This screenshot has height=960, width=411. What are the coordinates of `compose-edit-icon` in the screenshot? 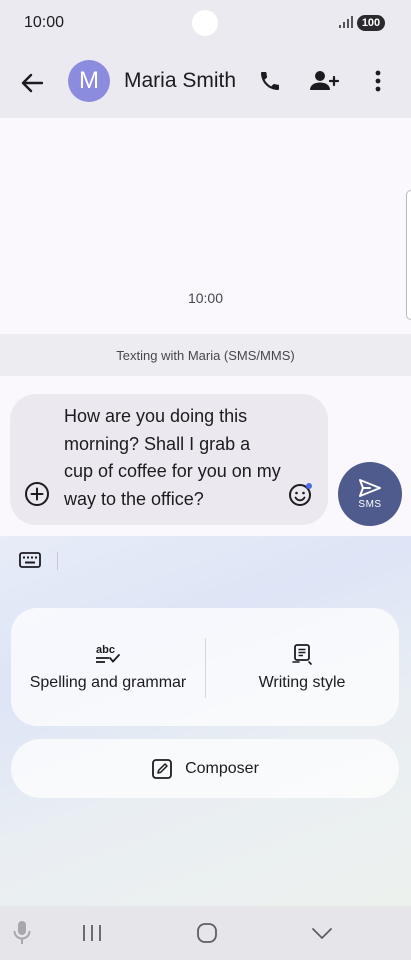 It's located at (162, 768).